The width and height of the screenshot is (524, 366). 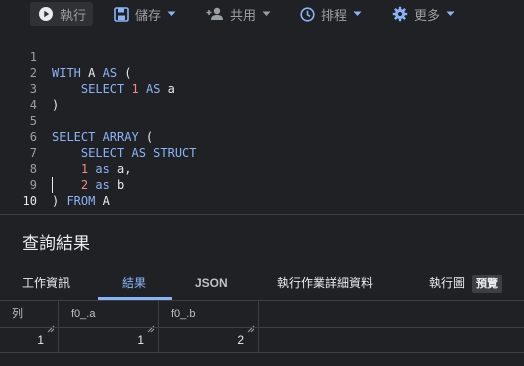 What do you see at coordinates (262, 192) in the screenshot?
I see `code-line-current: 10` at bounding box center [262, 192].